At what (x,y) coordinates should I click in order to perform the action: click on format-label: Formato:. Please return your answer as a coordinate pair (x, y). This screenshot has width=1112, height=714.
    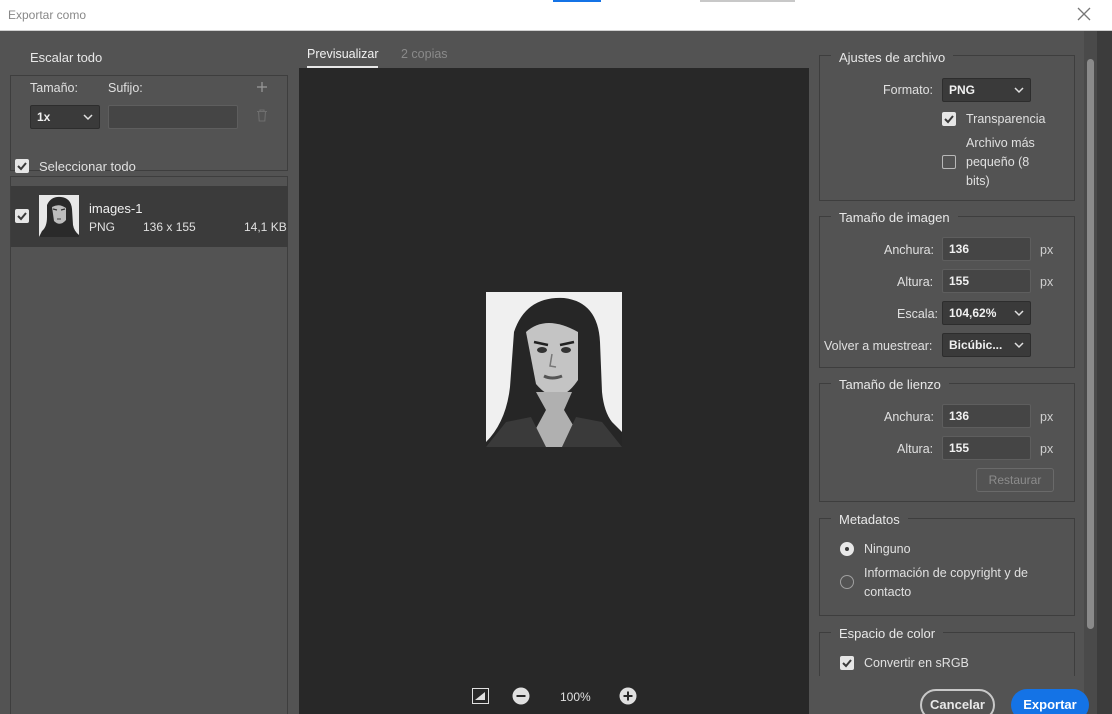
    Looking at the image, I should click on (908, 90).